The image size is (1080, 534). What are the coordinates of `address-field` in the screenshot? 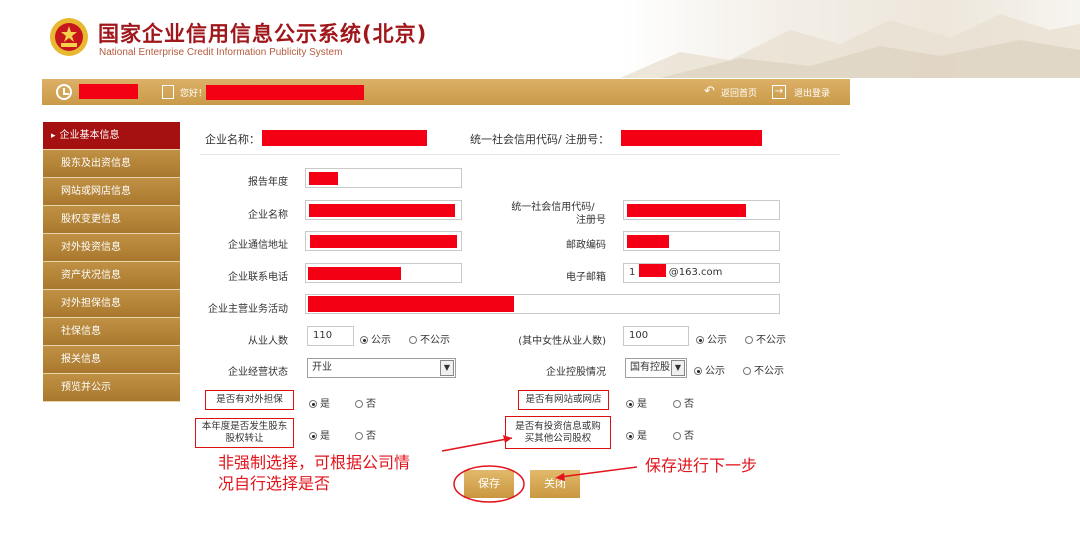 It's located at (383, 241).